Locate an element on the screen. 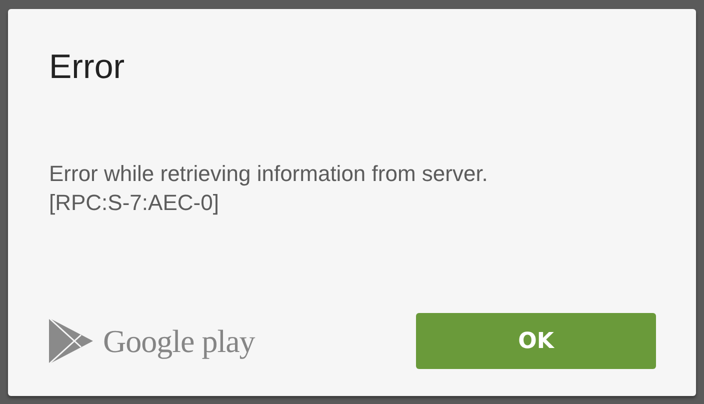 This screenshot has height=404, width=704. dialog-title: Error is located at coordinates (87, 67).